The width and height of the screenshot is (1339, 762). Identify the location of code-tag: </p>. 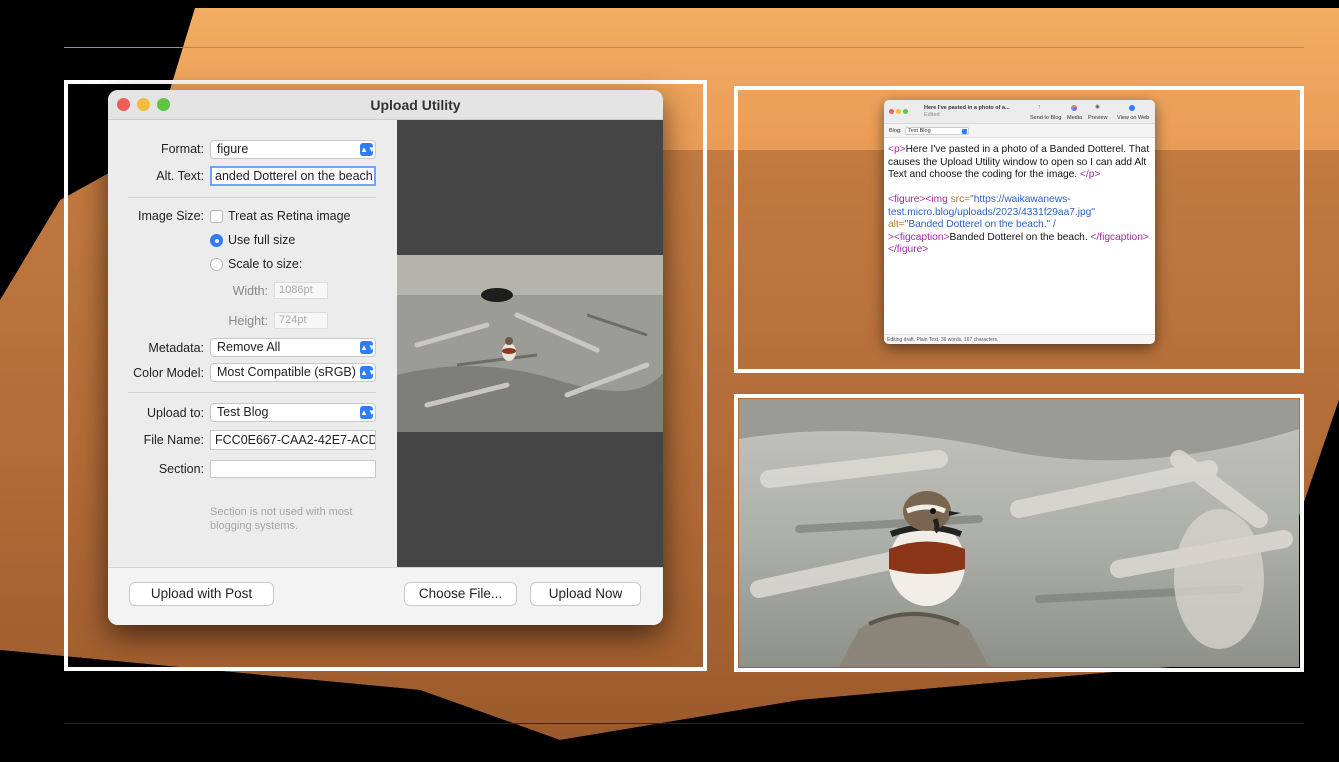
(1090, 174).